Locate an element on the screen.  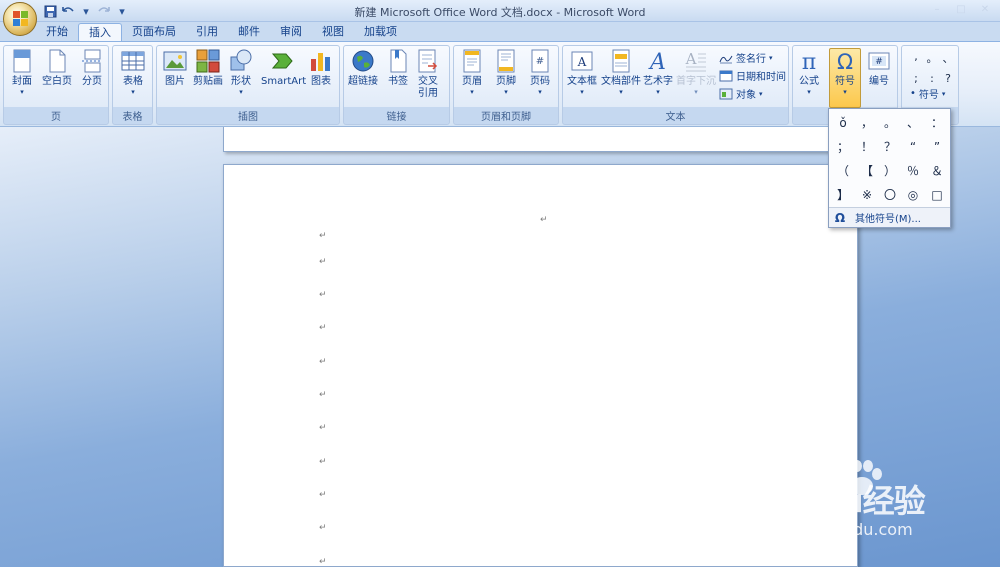
number-icon: # is located at coordinates (879, 61).